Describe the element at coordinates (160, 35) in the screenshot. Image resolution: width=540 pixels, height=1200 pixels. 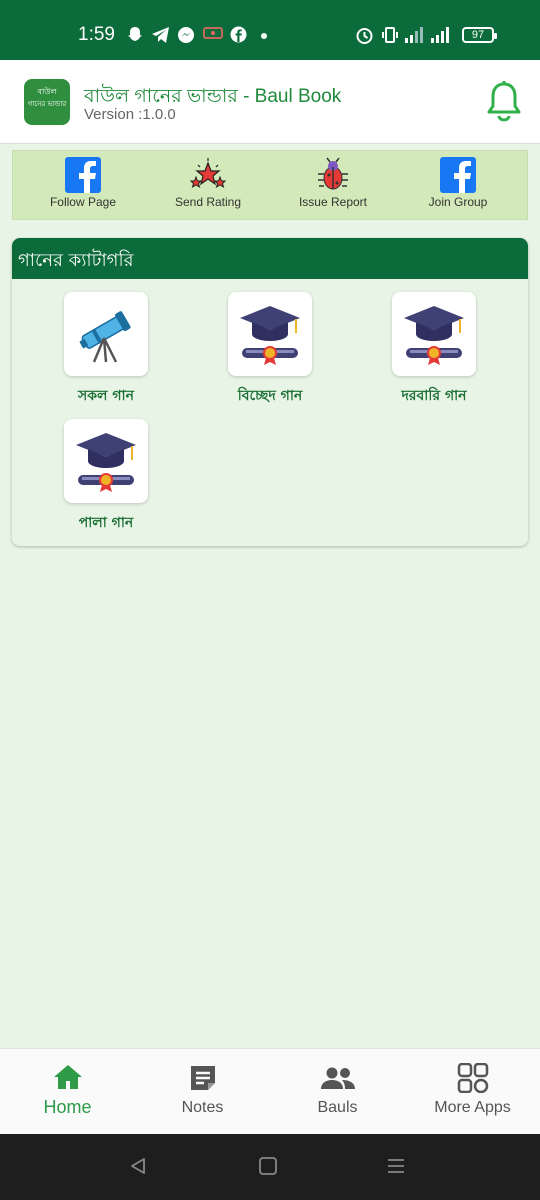
I see `telegram-icon` at that location.